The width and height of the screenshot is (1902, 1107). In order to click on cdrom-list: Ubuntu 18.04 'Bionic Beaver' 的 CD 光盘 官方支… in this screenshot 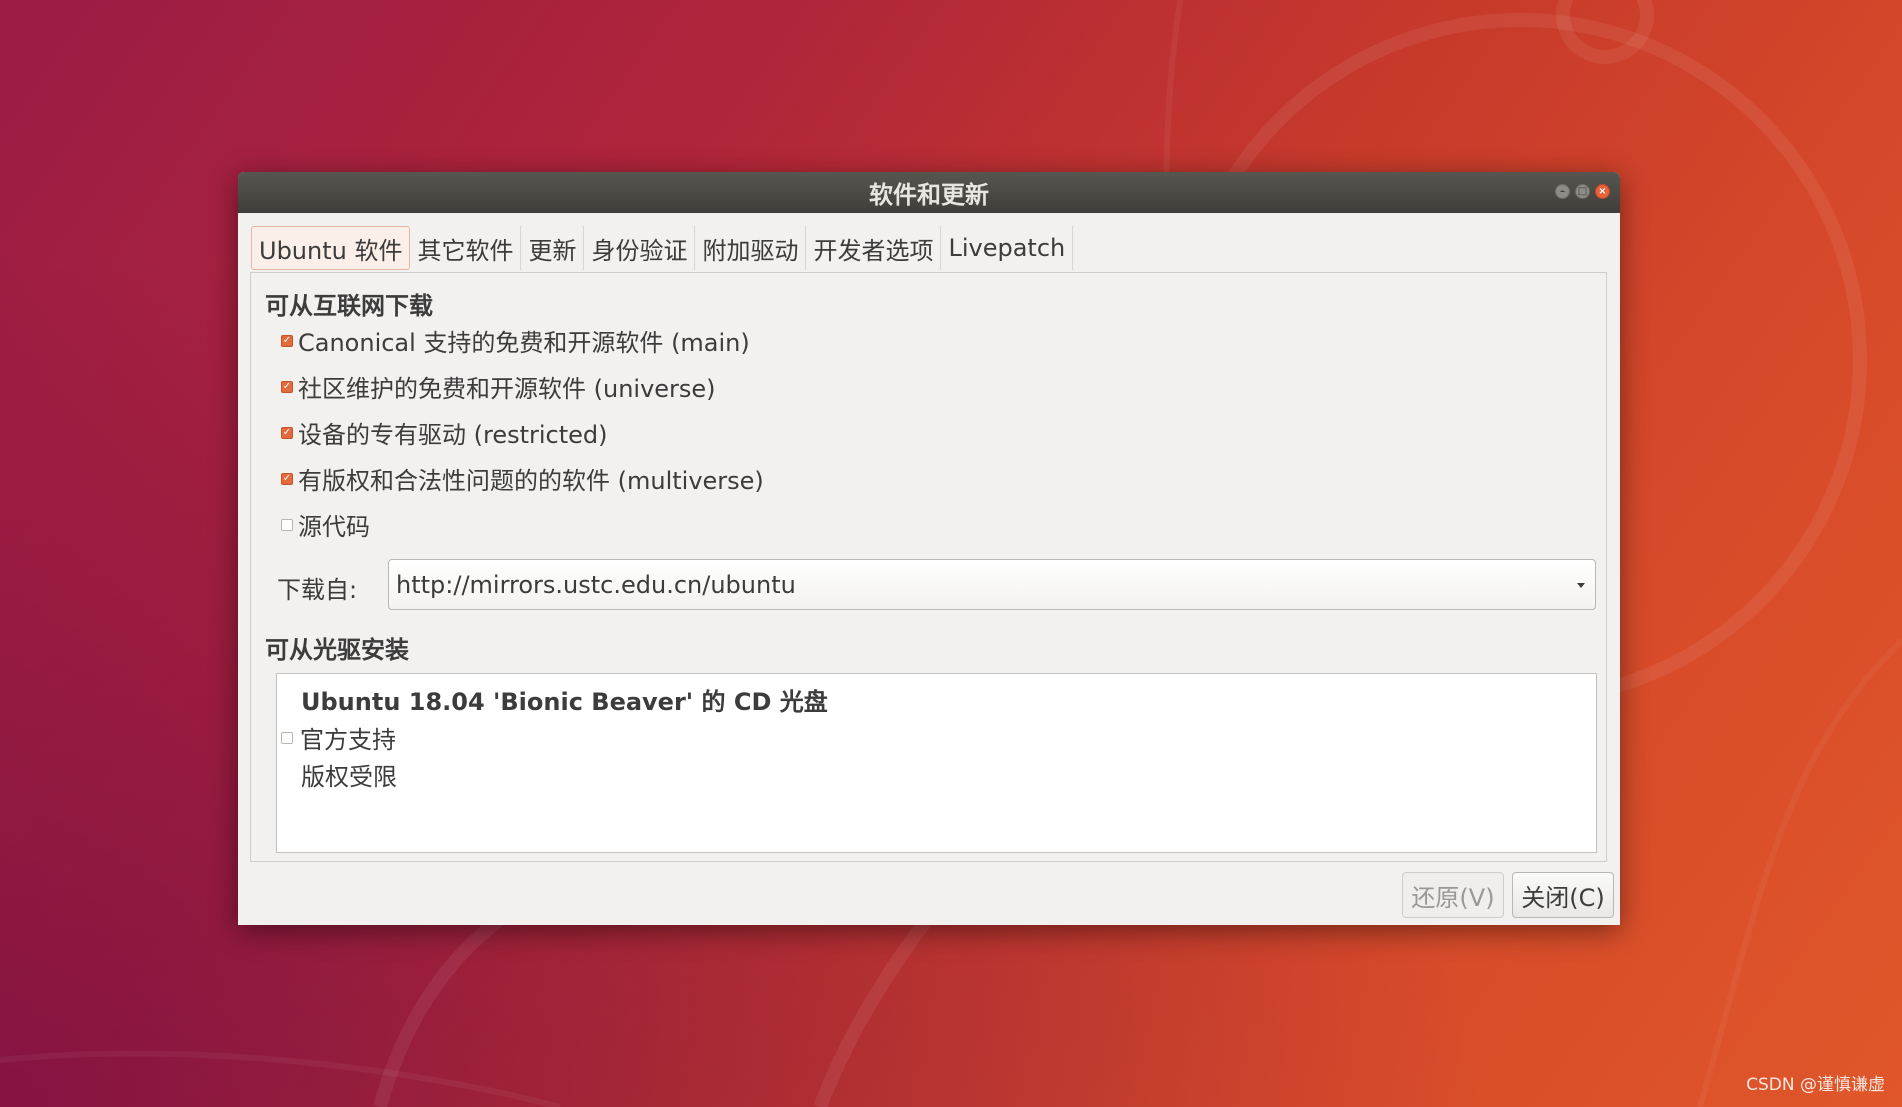, I will do `click(936, 763)`.